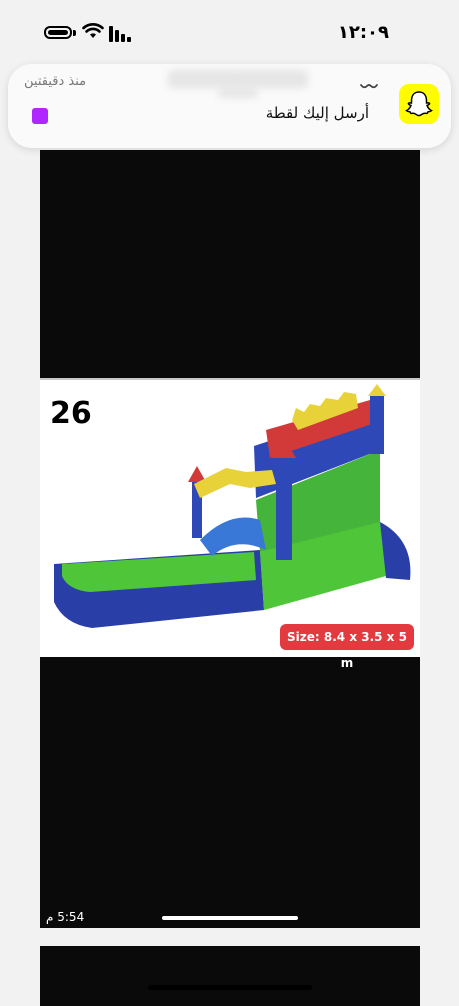  I want to click on snapchat-ghost-icon, so click(419, 104).